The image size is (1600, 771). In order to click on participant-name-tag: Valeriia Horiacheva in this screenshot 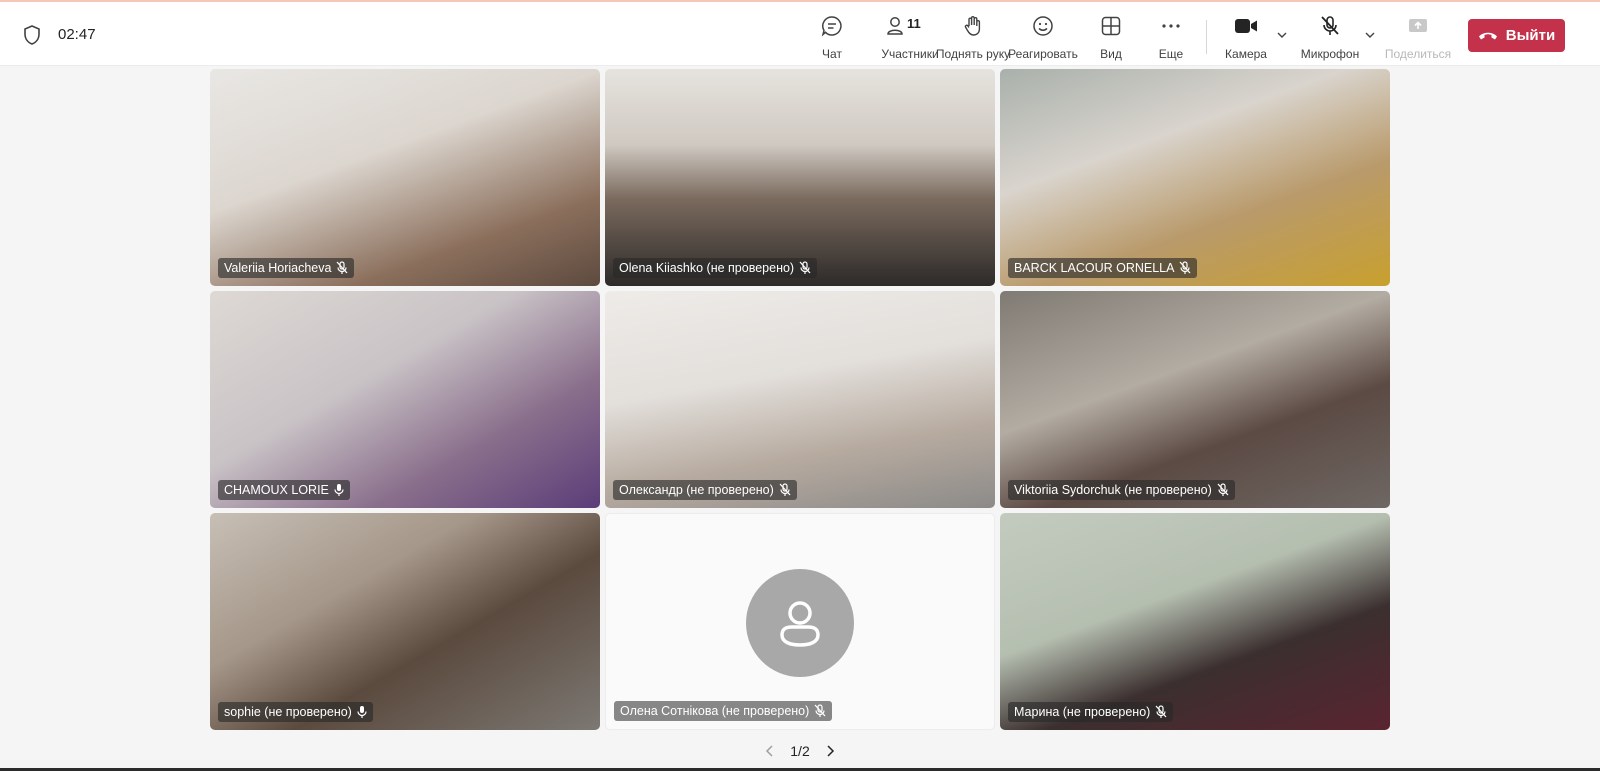, I will do `click(286, 268)`.